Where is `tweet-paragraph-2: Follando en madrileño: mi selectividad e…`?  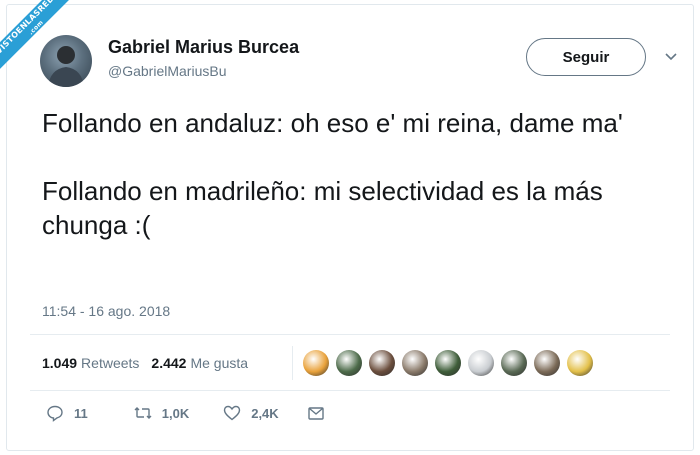 tweet-paragraph-2: Follando en madrileño: mi selectividad e… is located at coordinates (322, 208).